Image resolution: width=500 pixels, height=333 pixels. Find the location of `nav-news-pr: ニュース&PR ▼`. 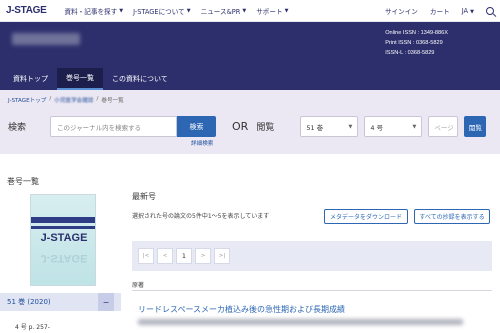

nav-news-pr: ニュース&PR ▼ is located at coordinates (224, 11).